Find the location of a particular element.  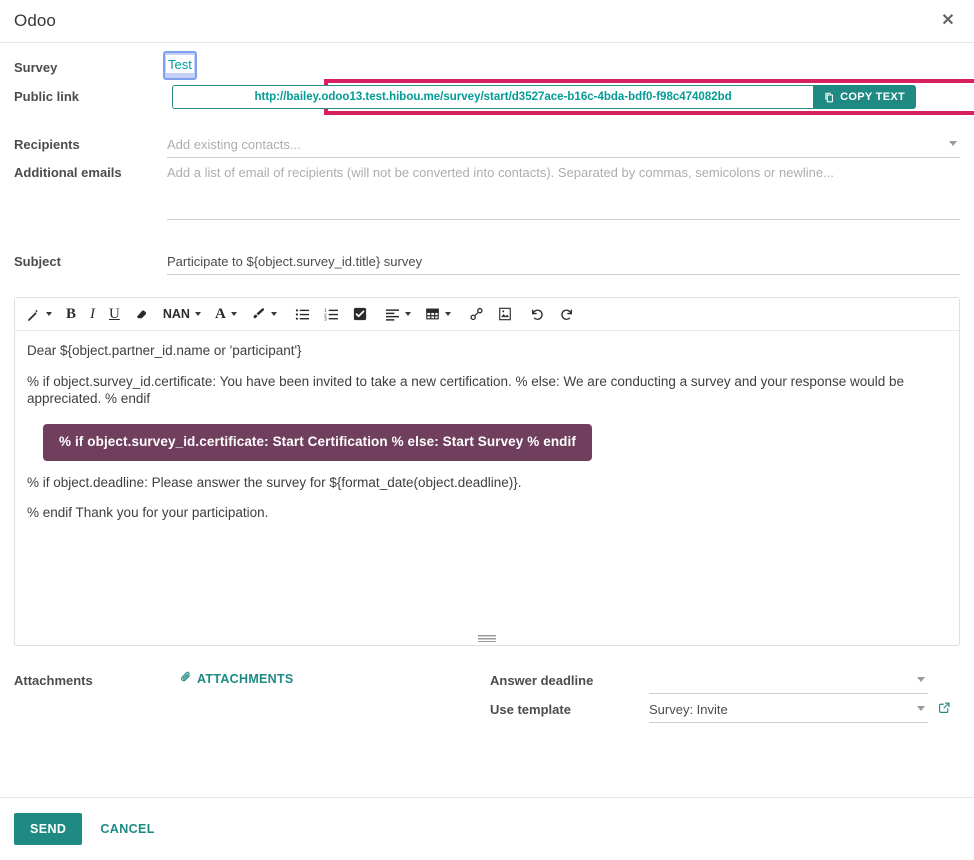

redo-icon is located at coordinates (566, 314).